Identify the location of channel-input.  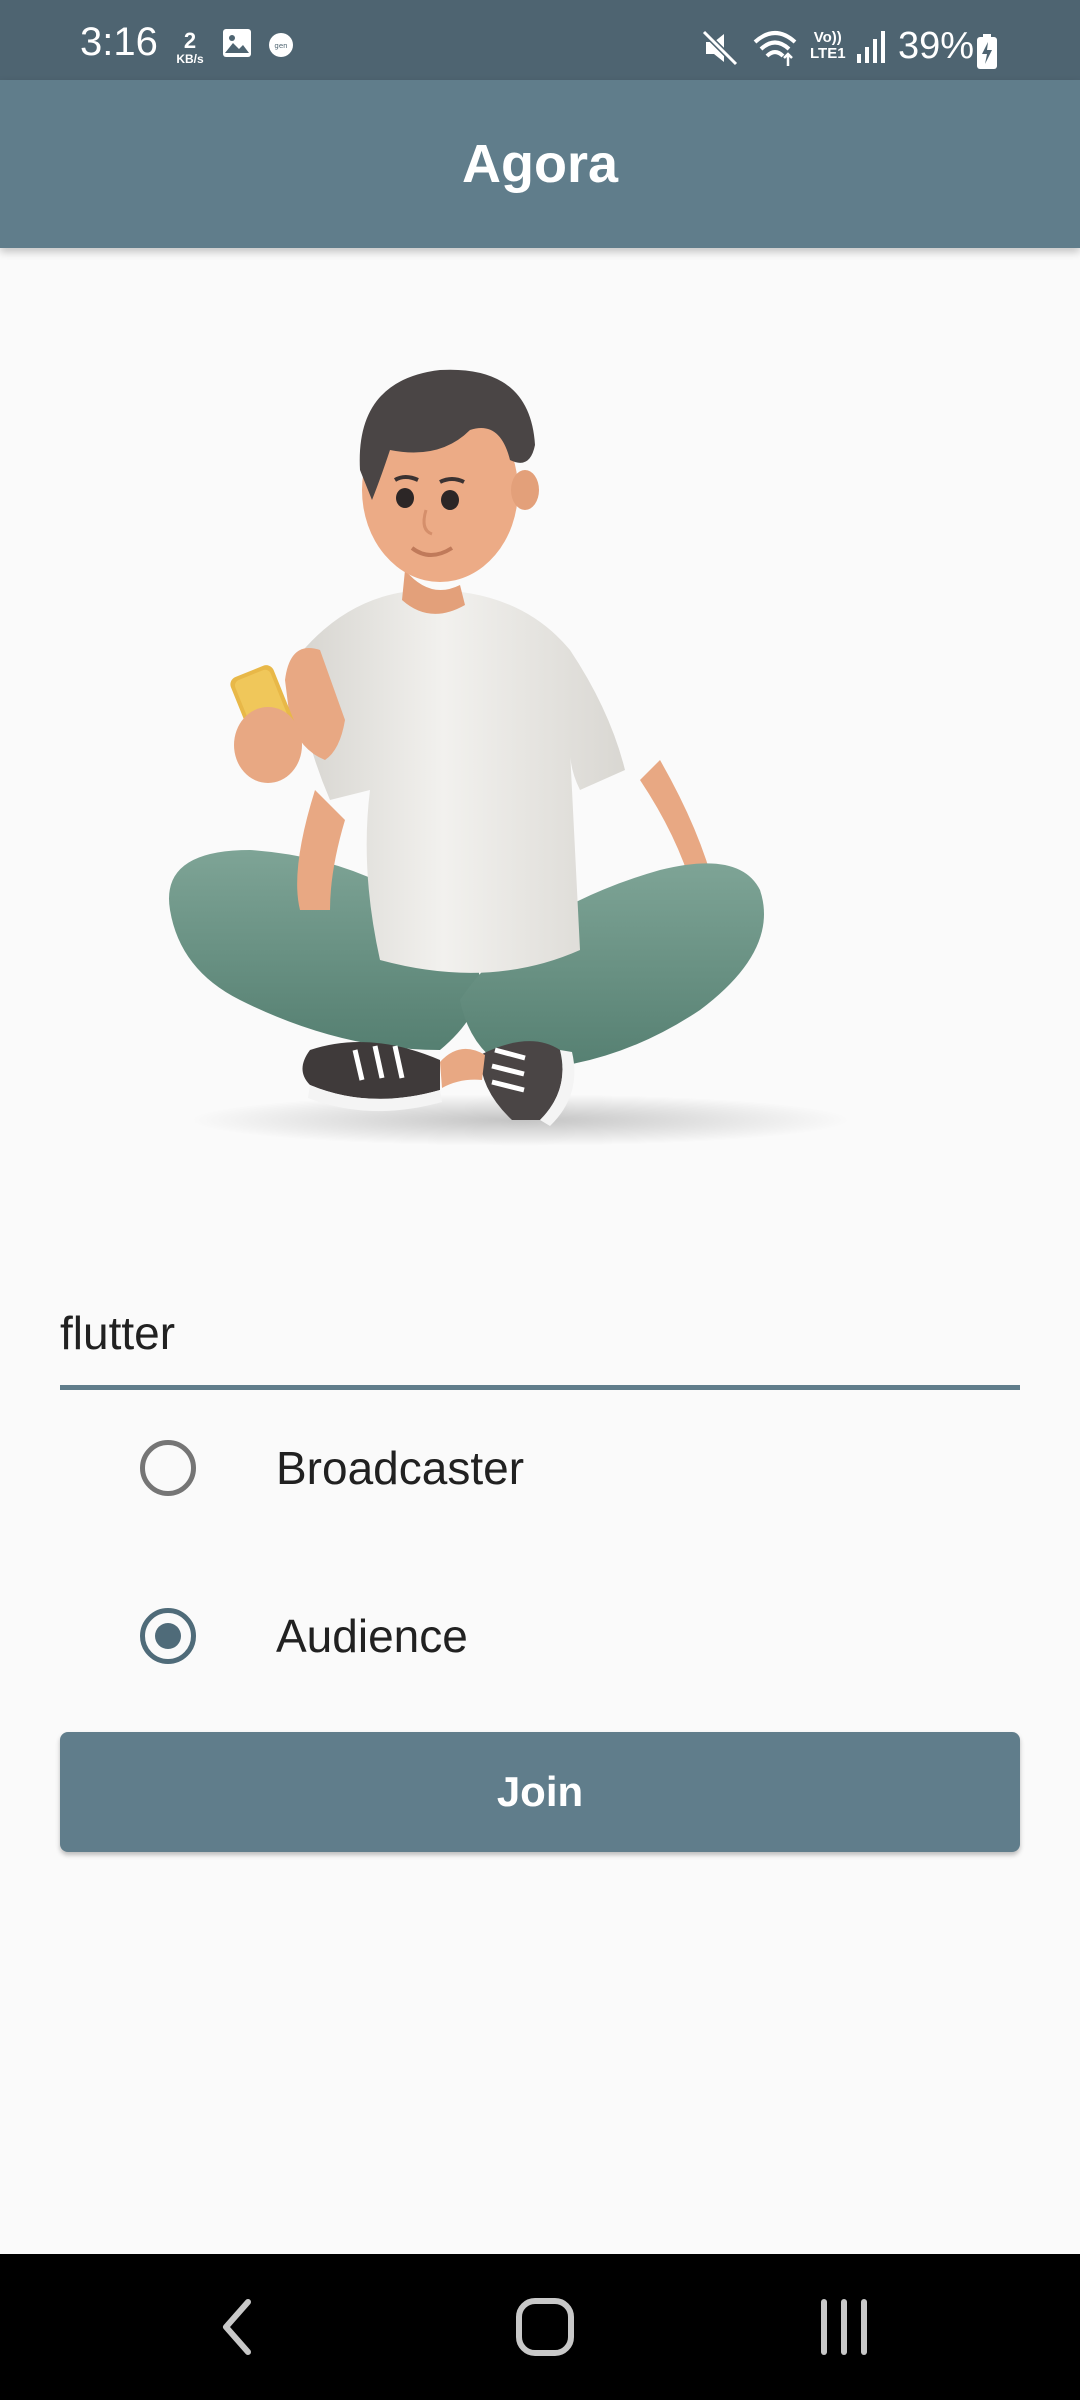
(540, 1333).